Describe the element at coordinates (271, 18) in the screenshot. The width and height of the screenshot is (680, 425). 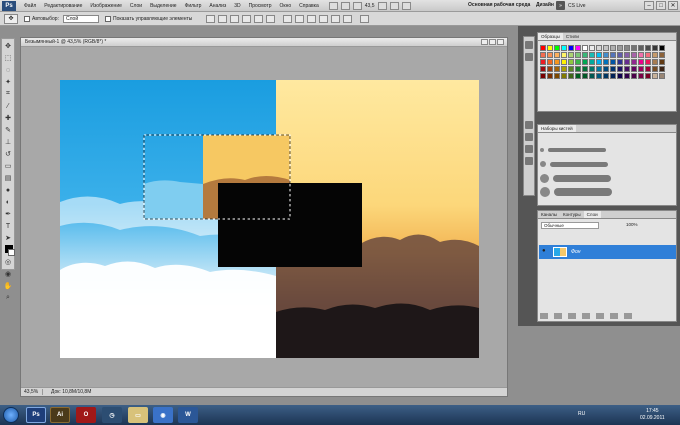
I see `align-right-icon` at that location.